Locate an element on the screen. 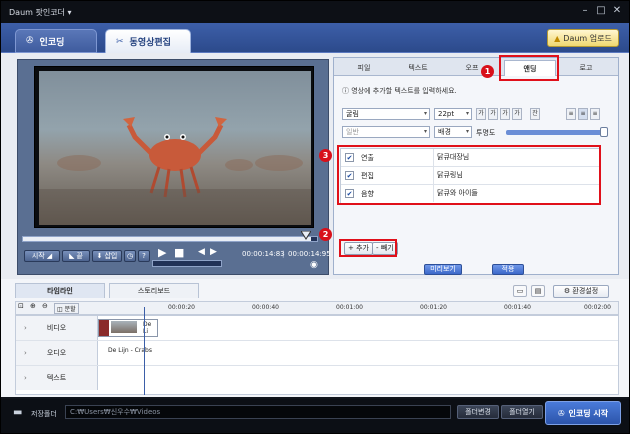  close-icon: ✕ is located at coordinates (617, 11).